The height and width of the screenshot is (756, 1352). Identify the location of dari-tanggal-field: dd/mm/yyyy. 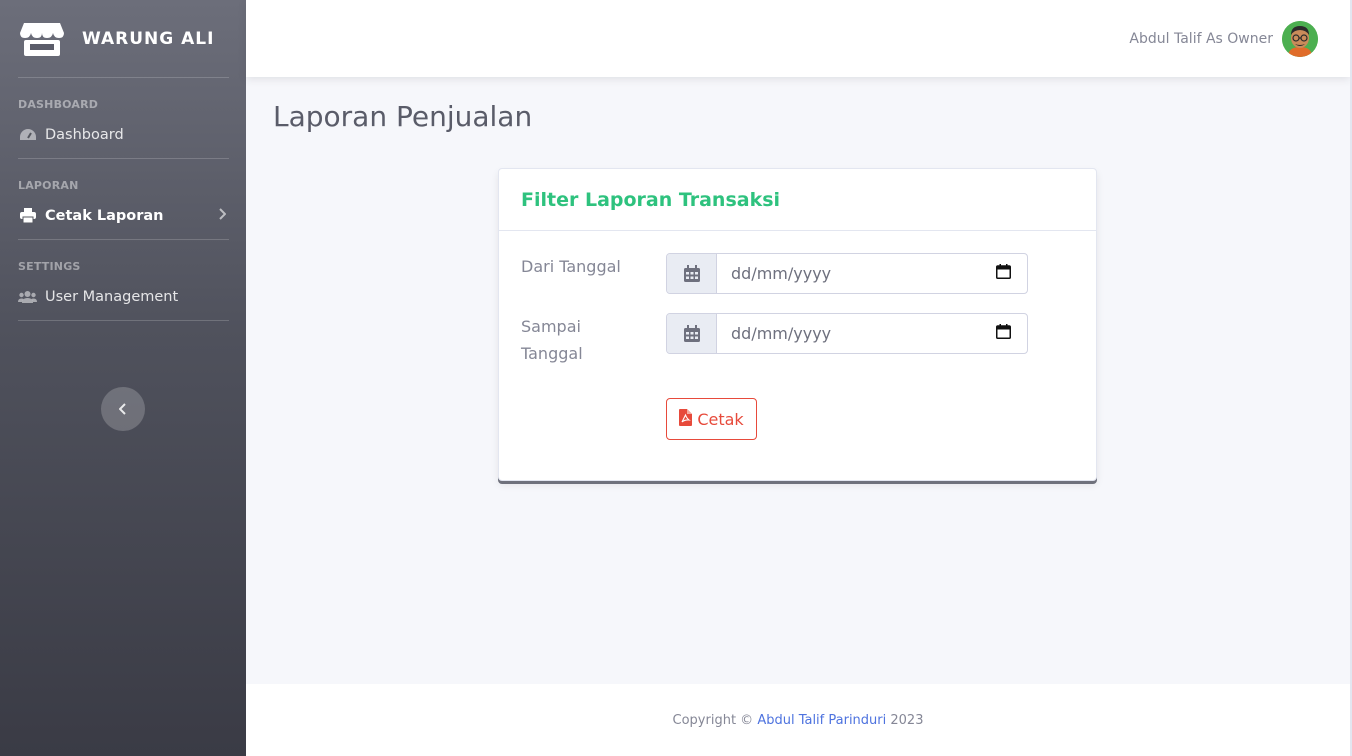
(872, 273).